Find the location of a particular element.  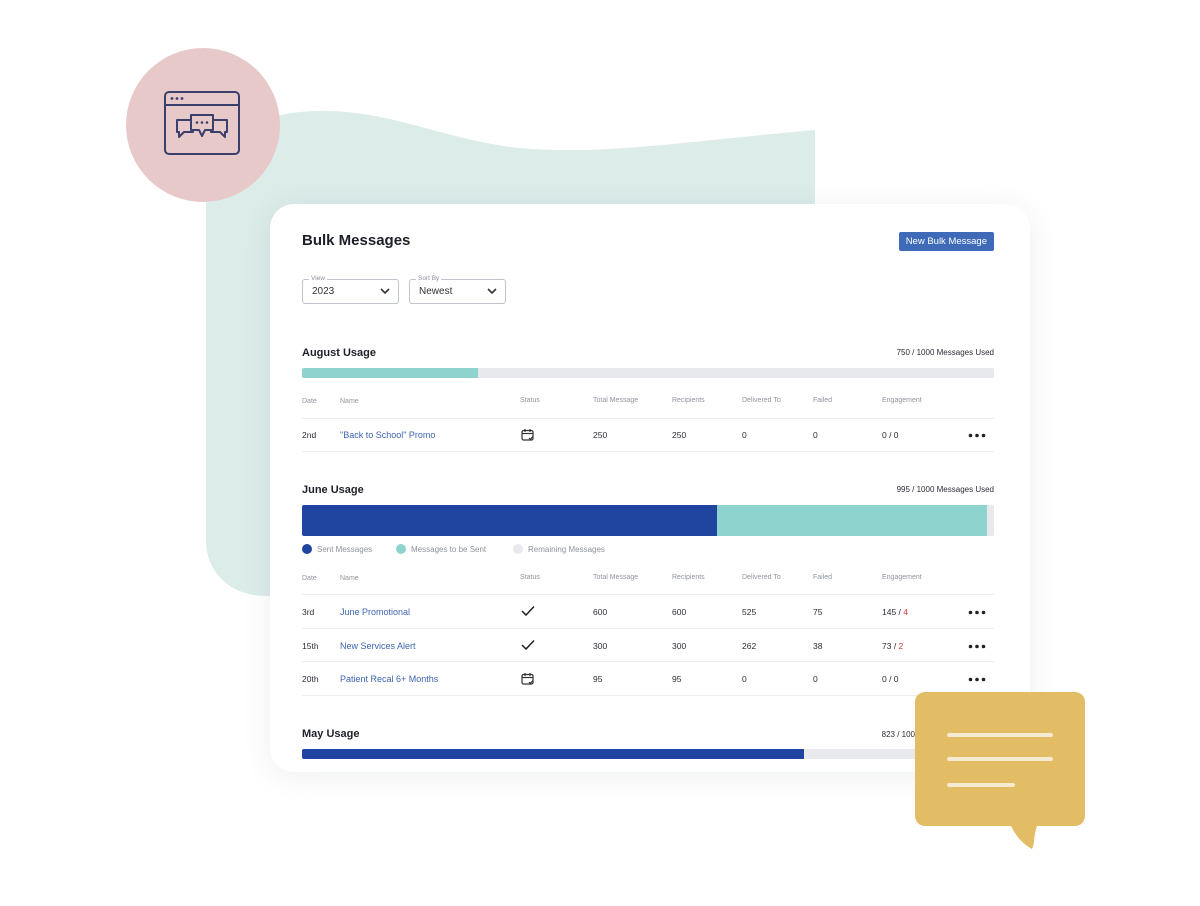

legend-sent-label: Sent Messages is located at coordinates (345, 549).